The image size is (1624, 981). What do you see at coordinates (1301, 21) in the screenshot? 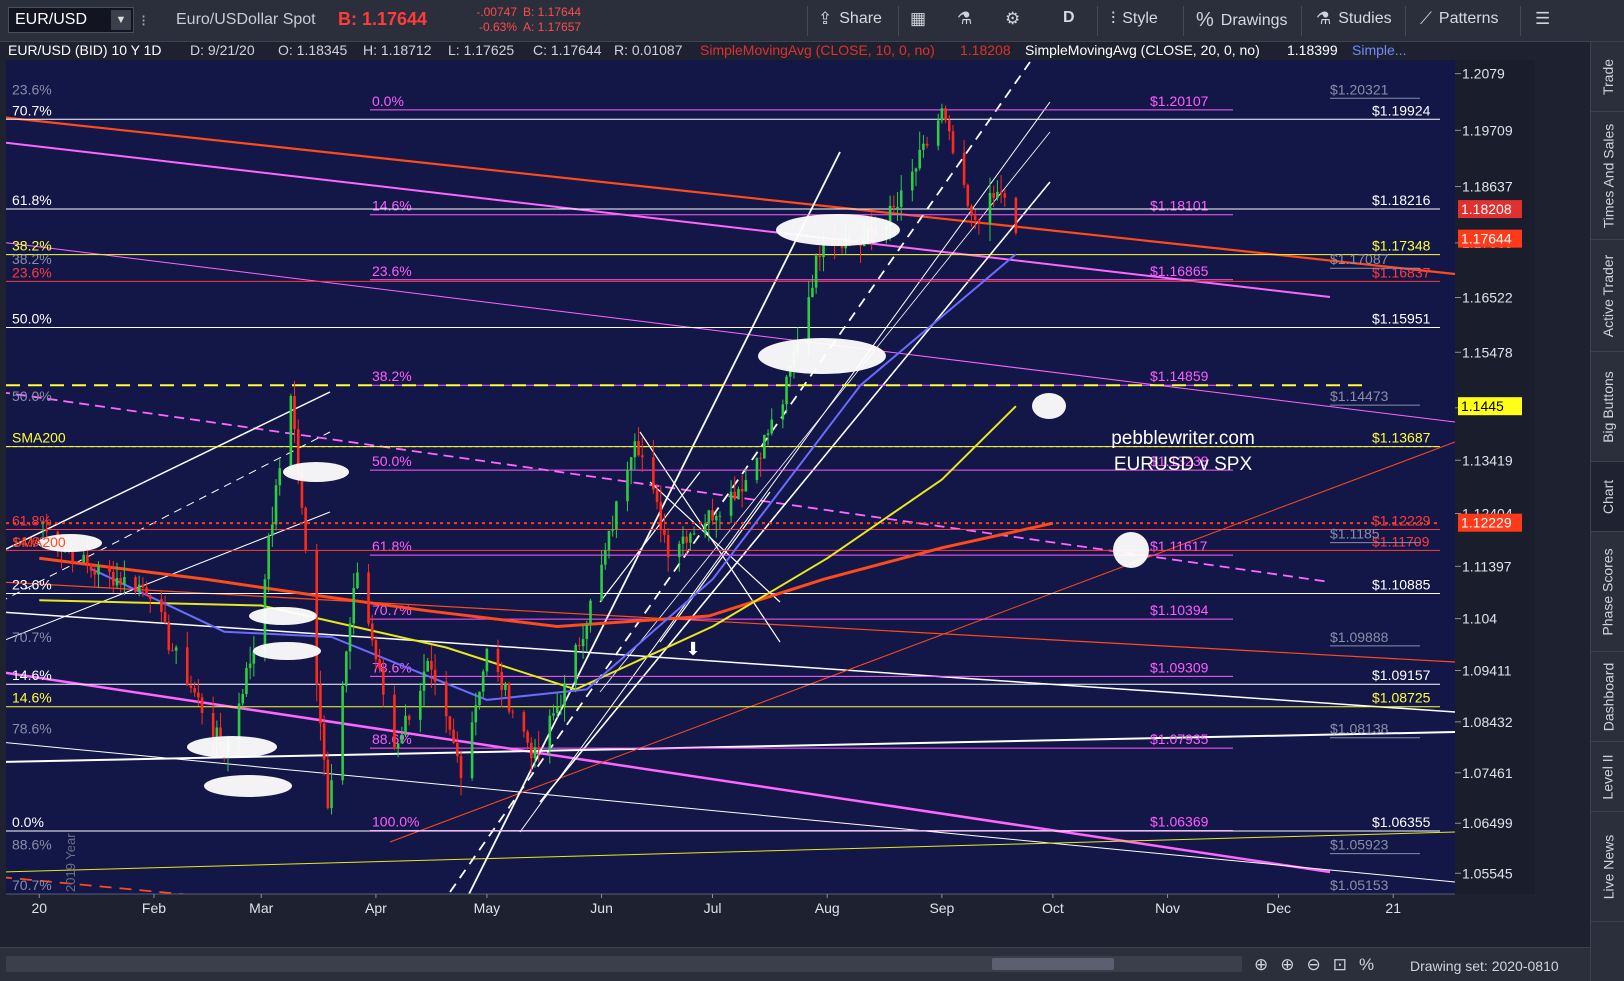
I see `divider` at bounding box center [1301, 21].